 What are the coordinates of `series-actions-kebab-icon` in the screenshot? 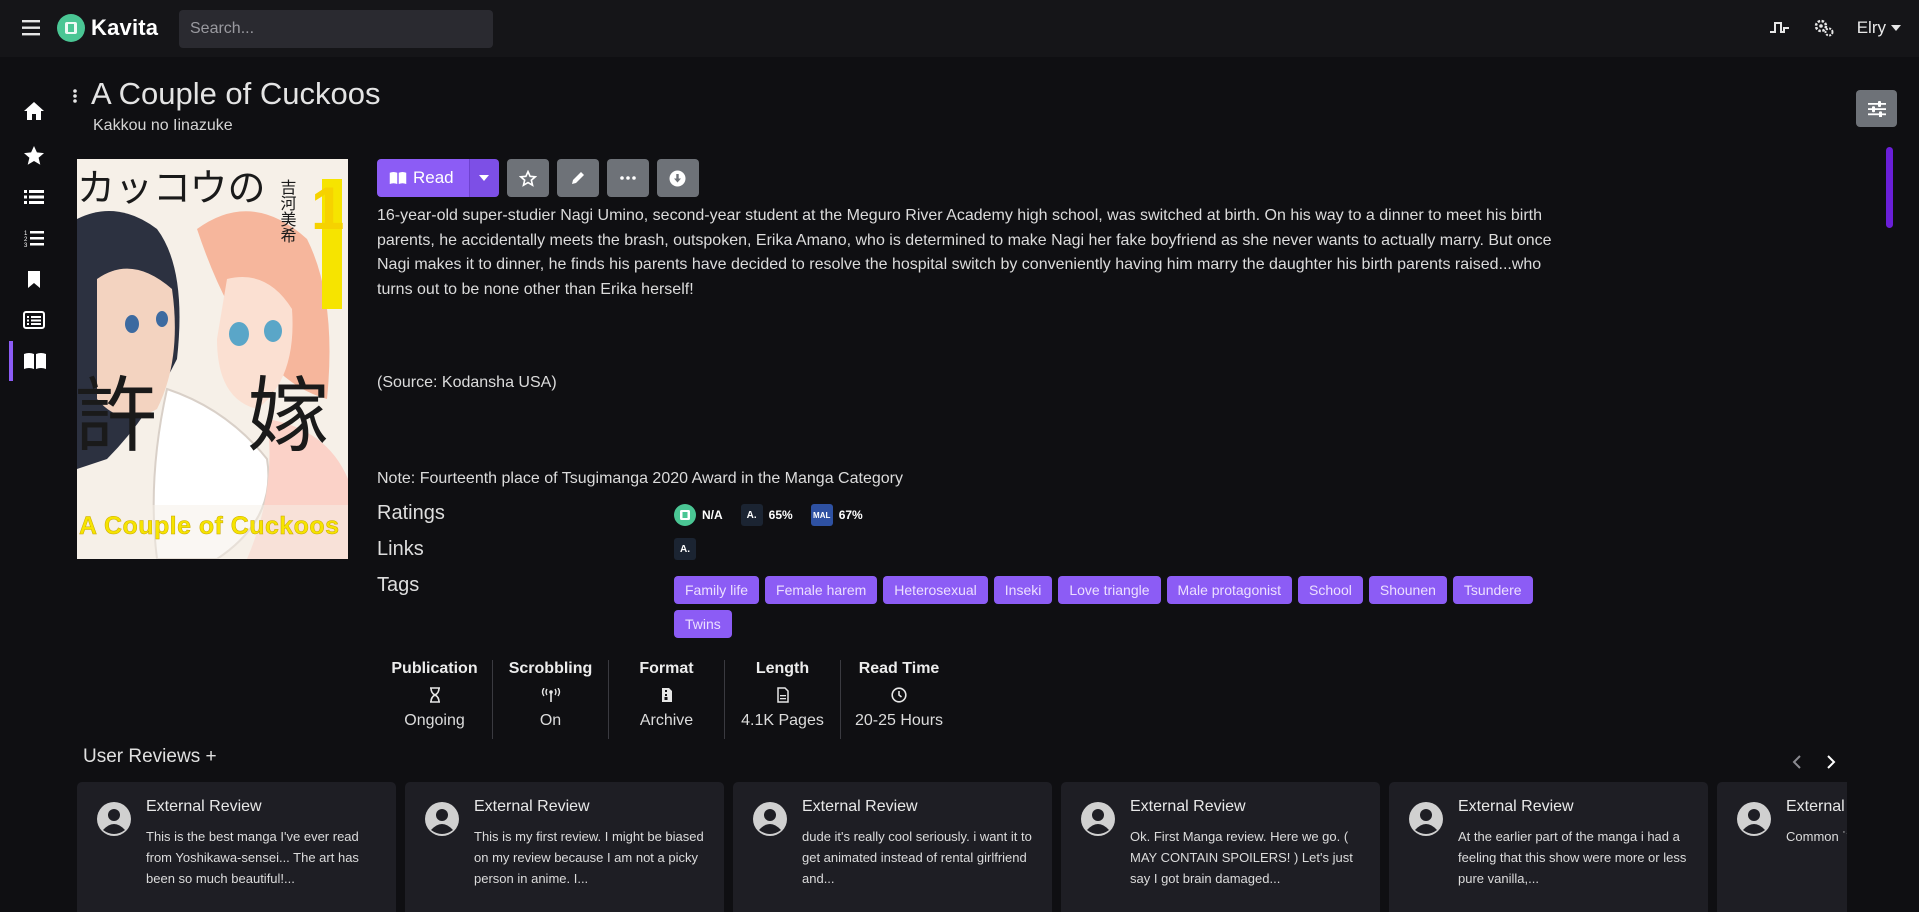 It's located at (75, 96).